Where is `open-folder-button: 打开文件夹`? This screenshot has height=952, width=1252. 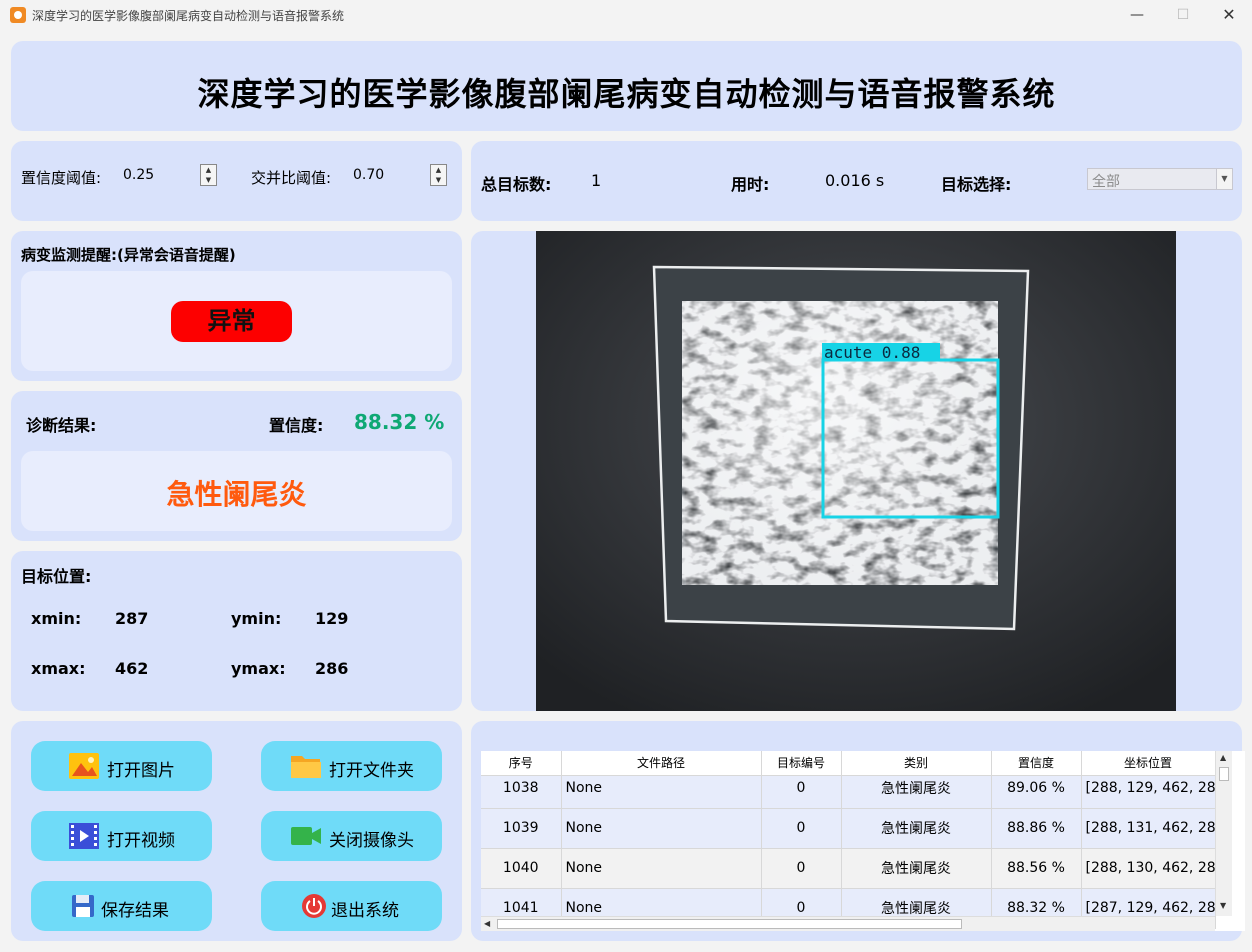 open-folder-button: 打开文件夹 is located at coordinates (351, 766).